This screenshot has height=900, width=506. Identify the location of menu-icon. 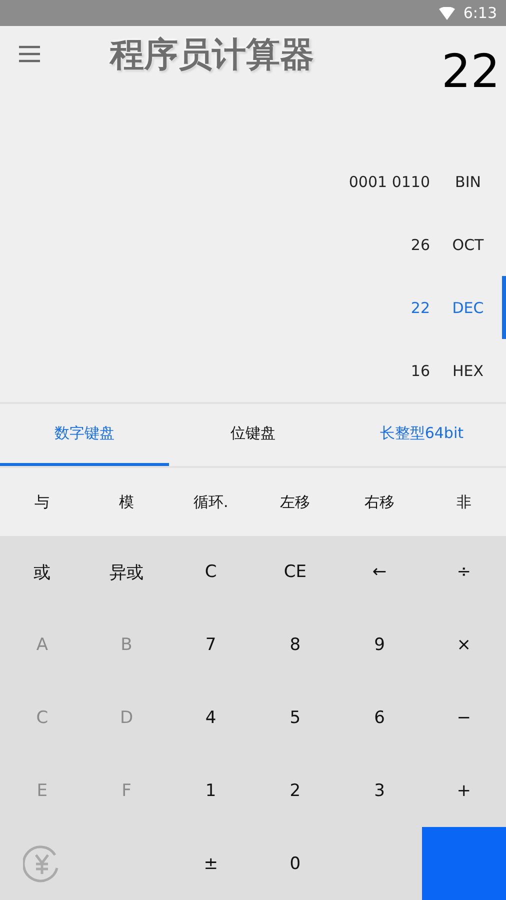
(29, 54).